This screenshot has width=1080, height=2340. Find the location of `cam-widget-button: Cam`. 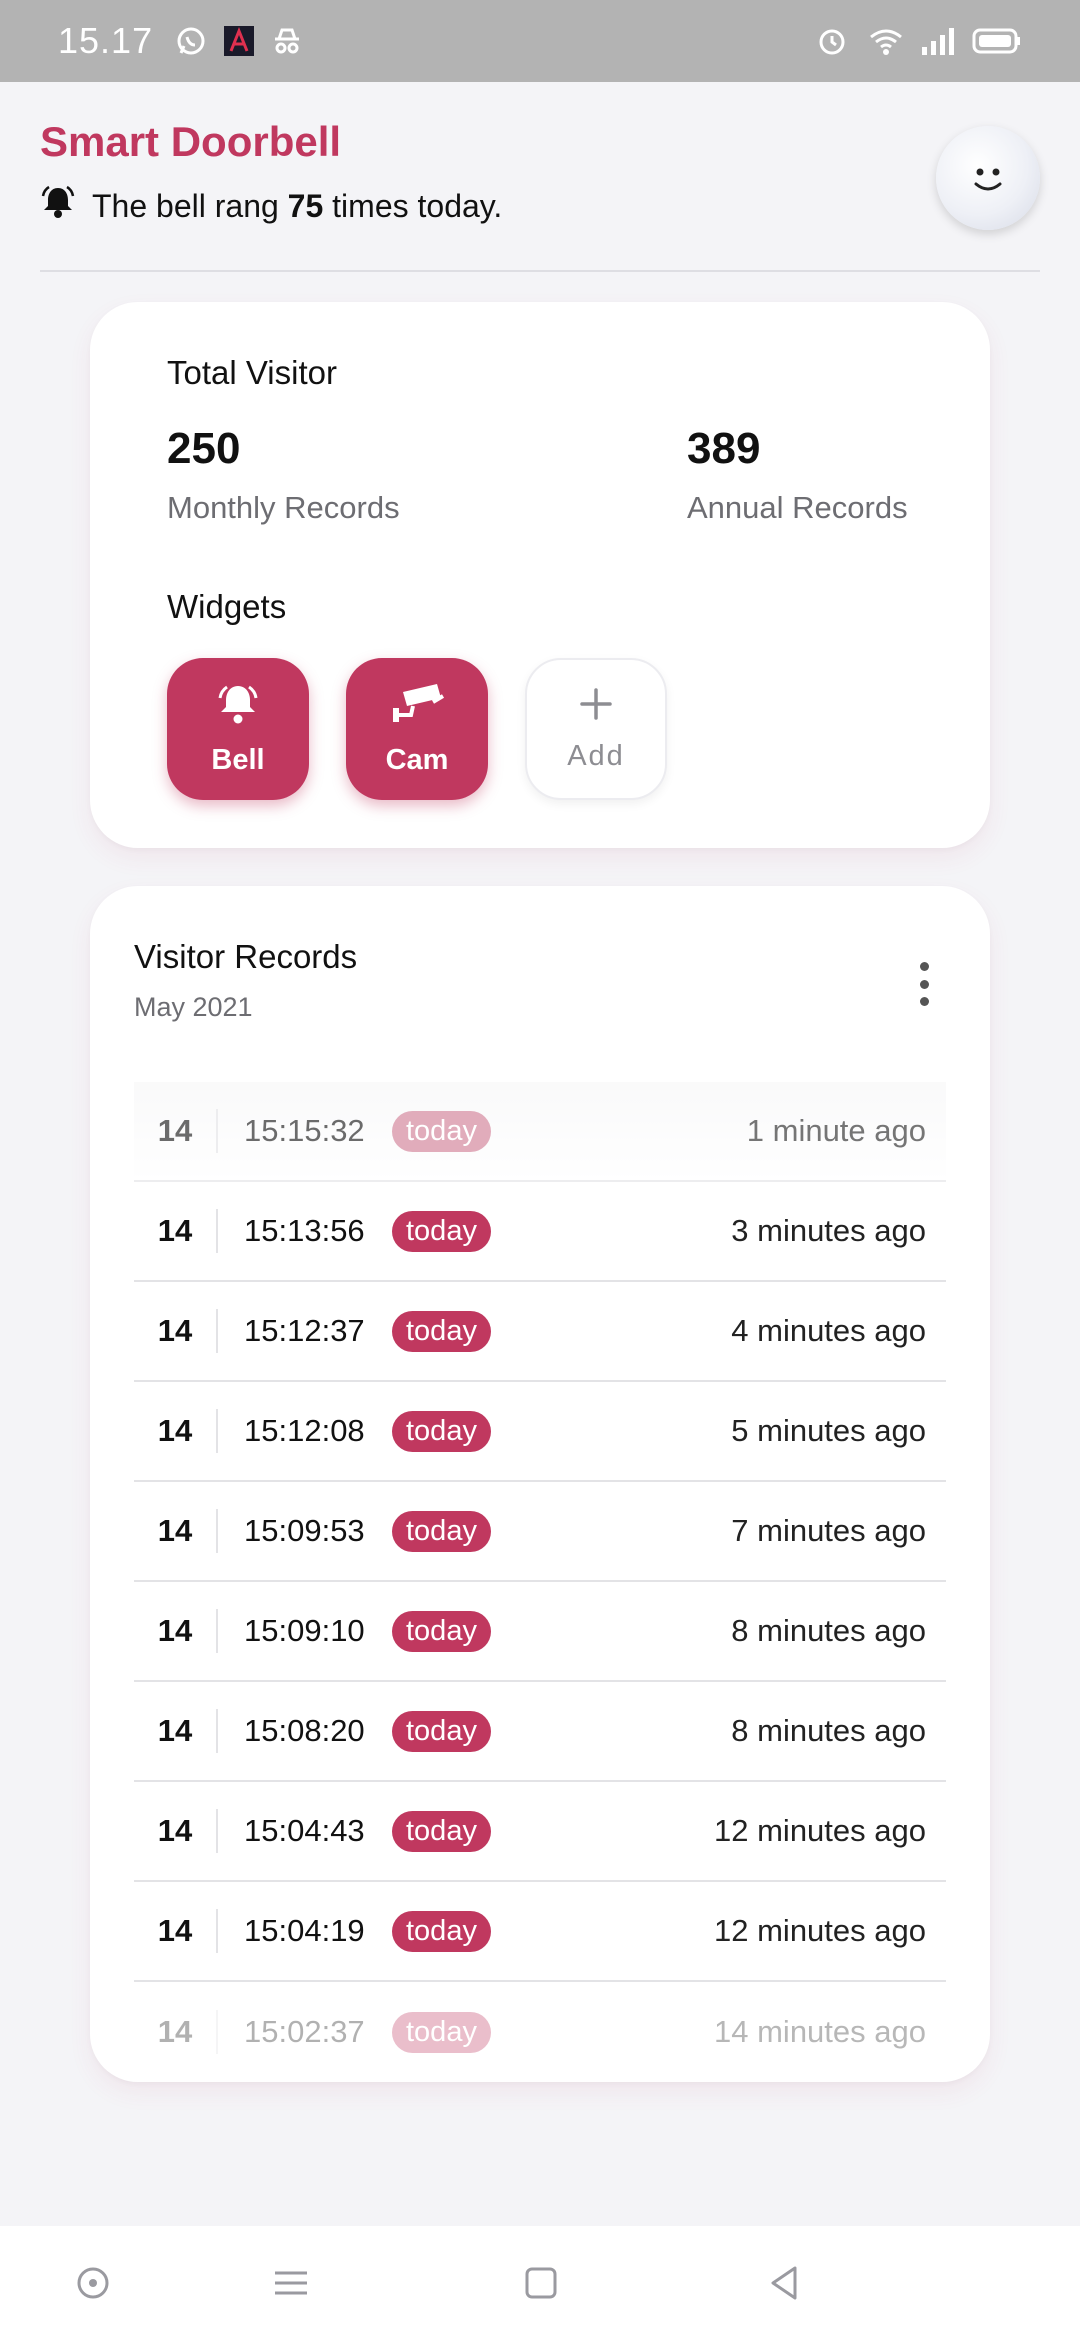

cam-widget-button: Cam is located at coordinates (417, 729).